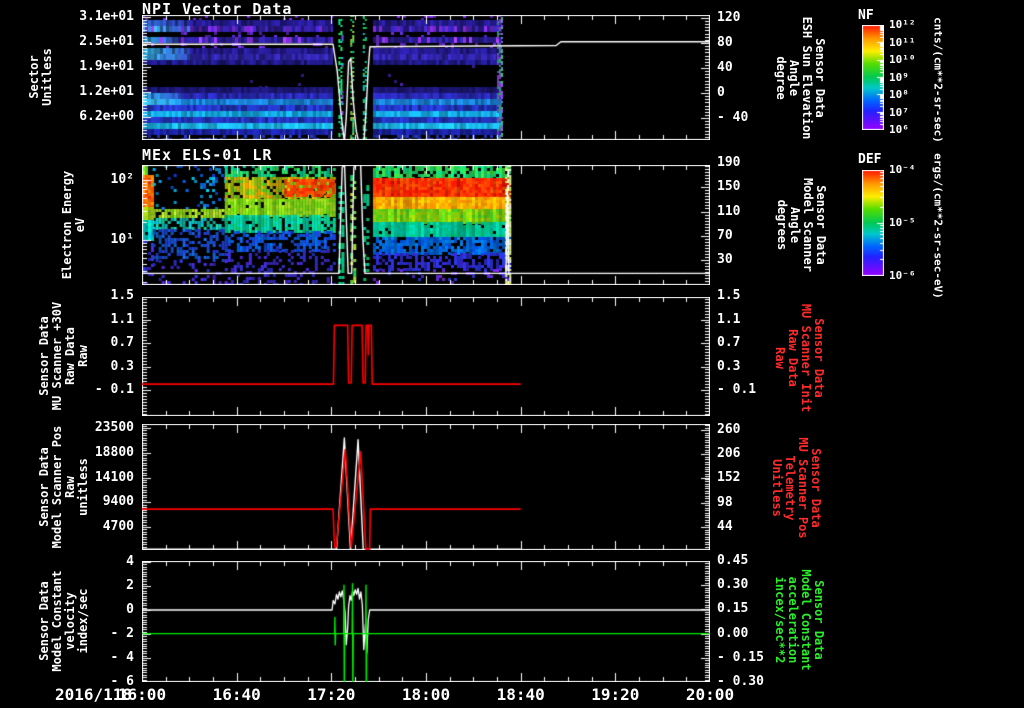 This screenshot has width=1024, height=708. I want to click on y-left-tick-label: 3.1e+01, so click(106, 17).